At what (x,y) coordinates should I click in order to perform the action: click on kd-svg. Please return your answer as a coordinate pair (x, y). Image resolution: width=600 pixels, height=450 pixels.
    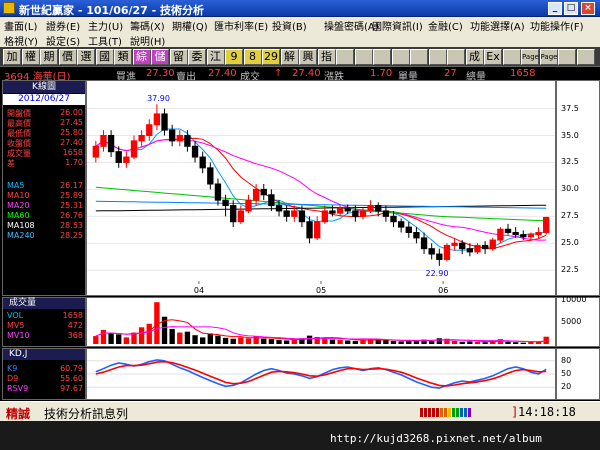
    Looking at the image, I should click on (321, 374).